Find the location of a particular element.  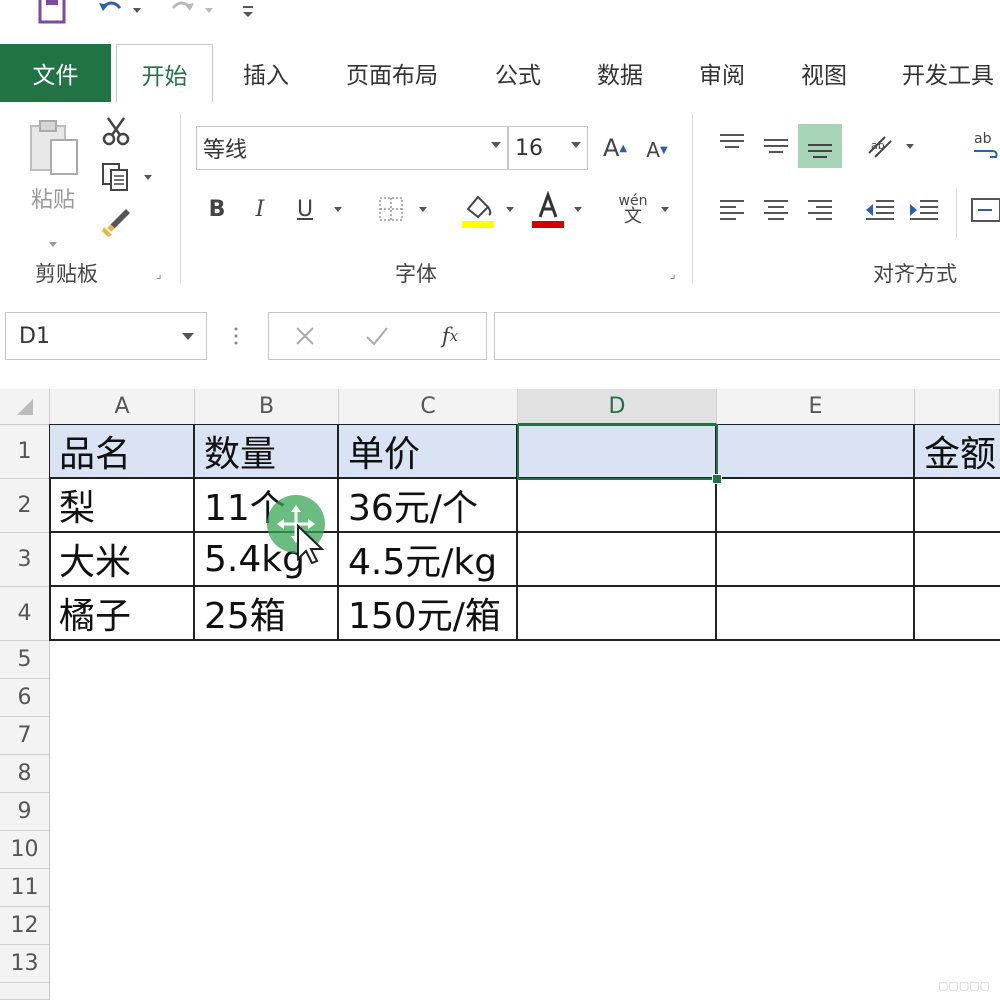

format-painter-icon is located at coordinates (116, 223).